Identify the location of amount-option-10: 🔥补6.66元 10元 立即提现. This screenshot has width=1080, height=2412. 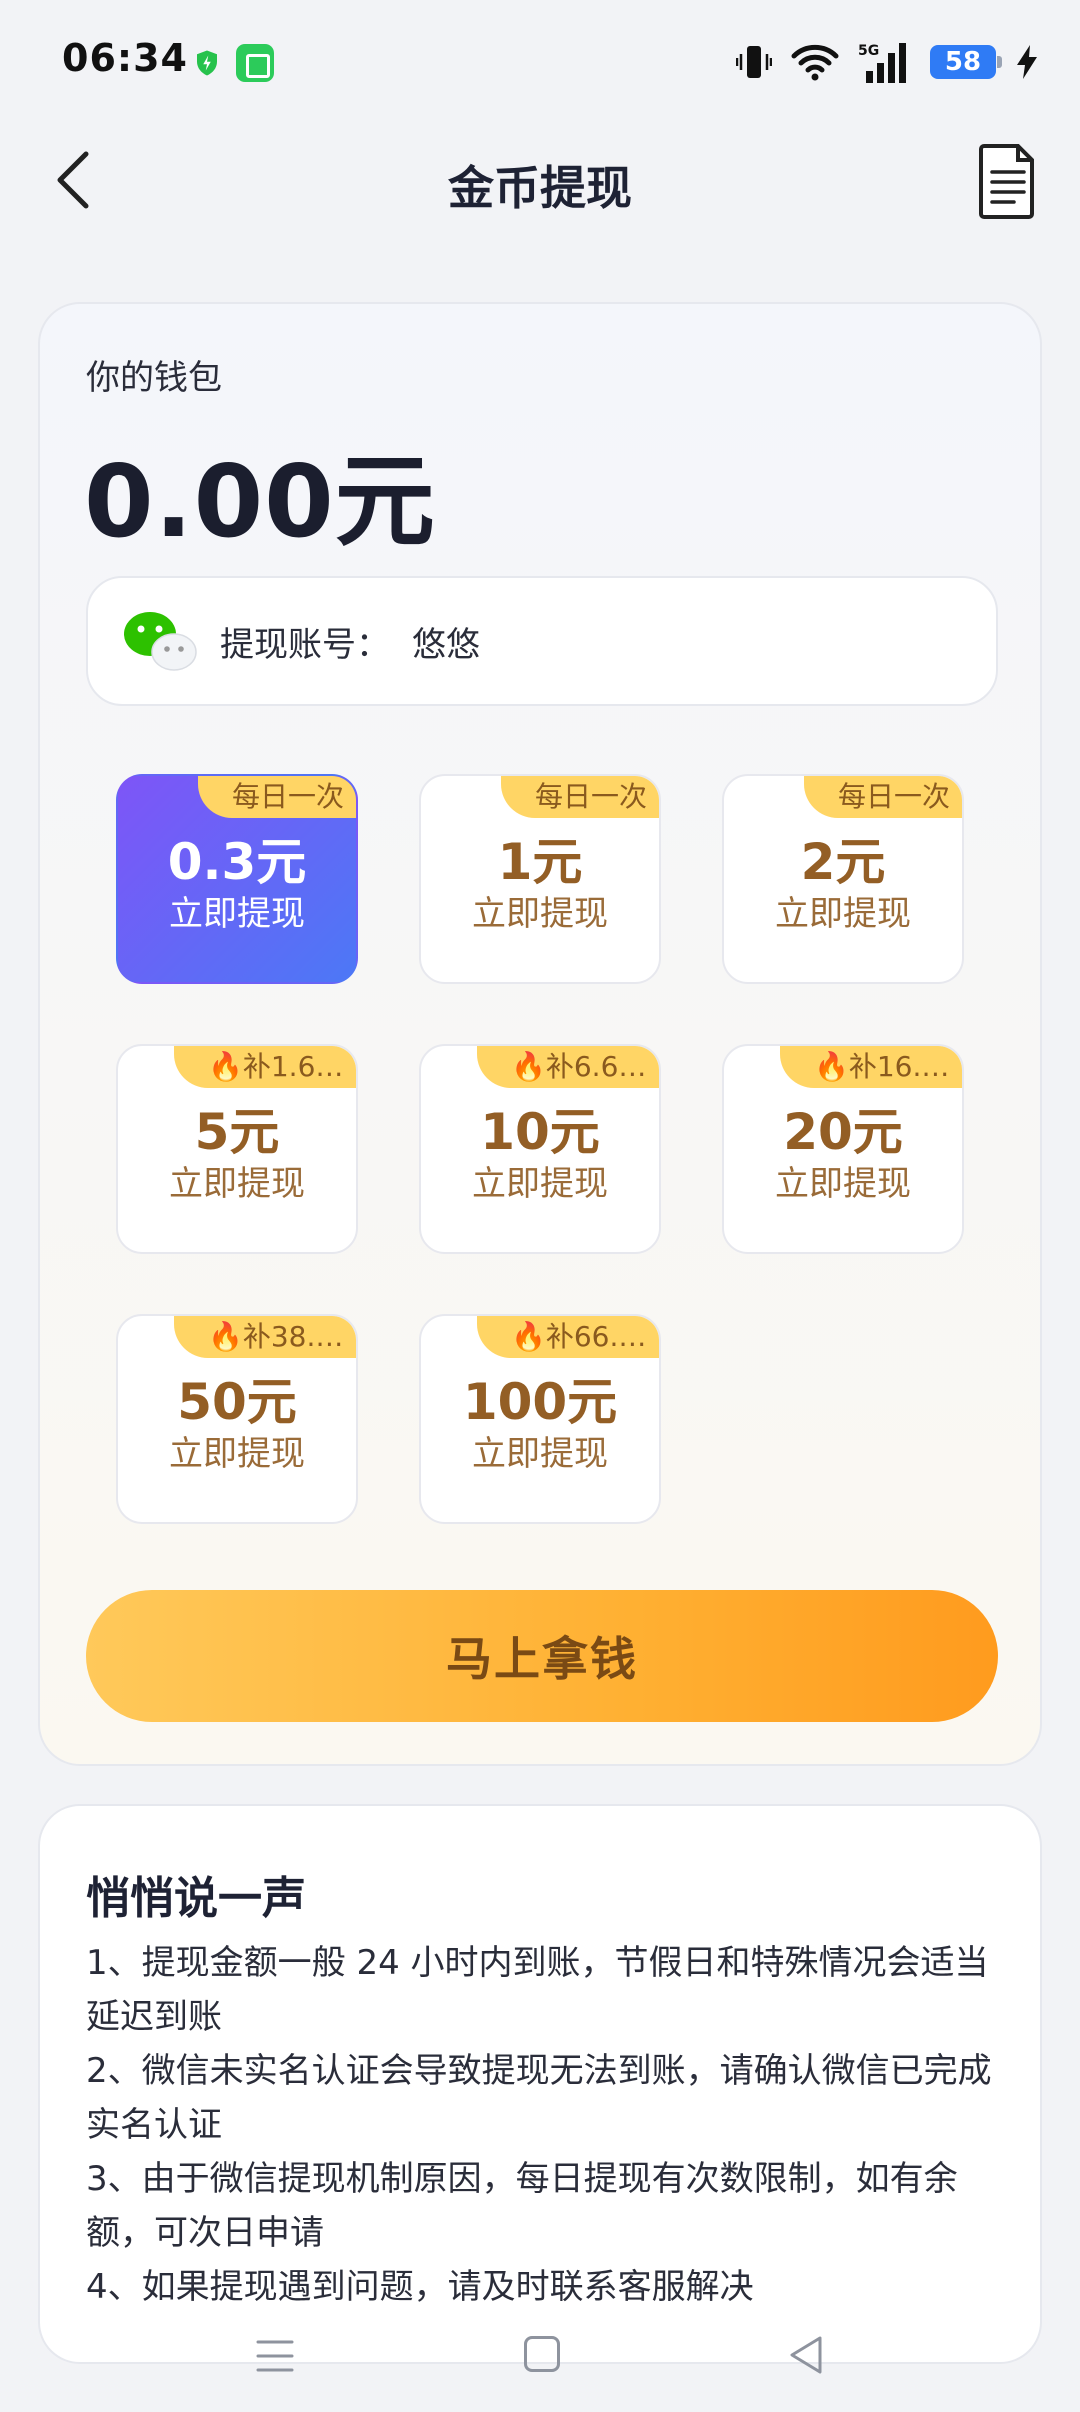
(540, 1149).